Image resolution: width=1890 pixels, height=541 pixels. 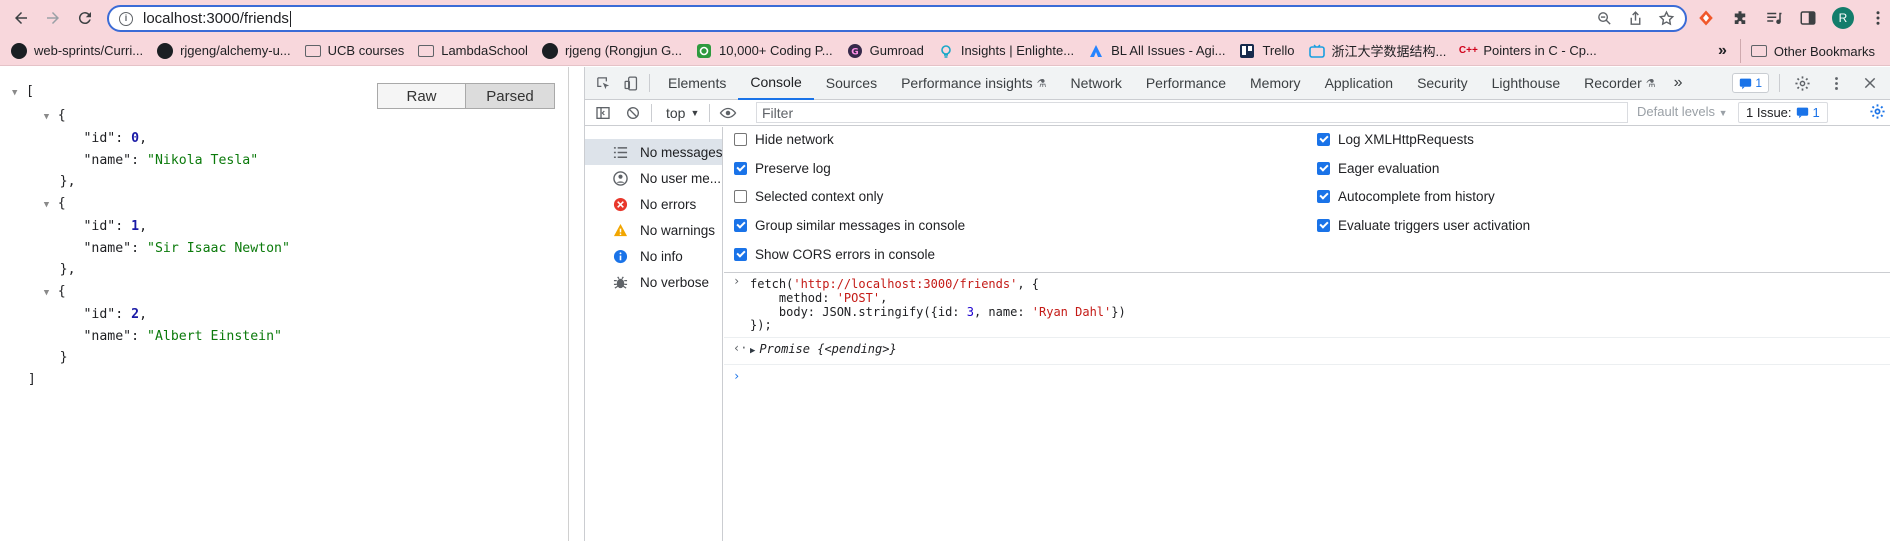 What do you see at coordinates (897, 18) in the screenshot?
I see `address-bar: i localhost:3000/friends` at bounding box center [897, 18].